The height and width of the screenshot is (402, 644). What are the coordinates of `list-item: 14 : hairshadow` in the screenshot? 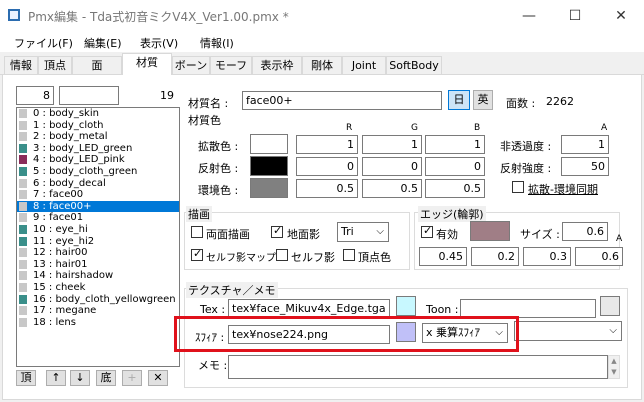 It's located at (98, 276).